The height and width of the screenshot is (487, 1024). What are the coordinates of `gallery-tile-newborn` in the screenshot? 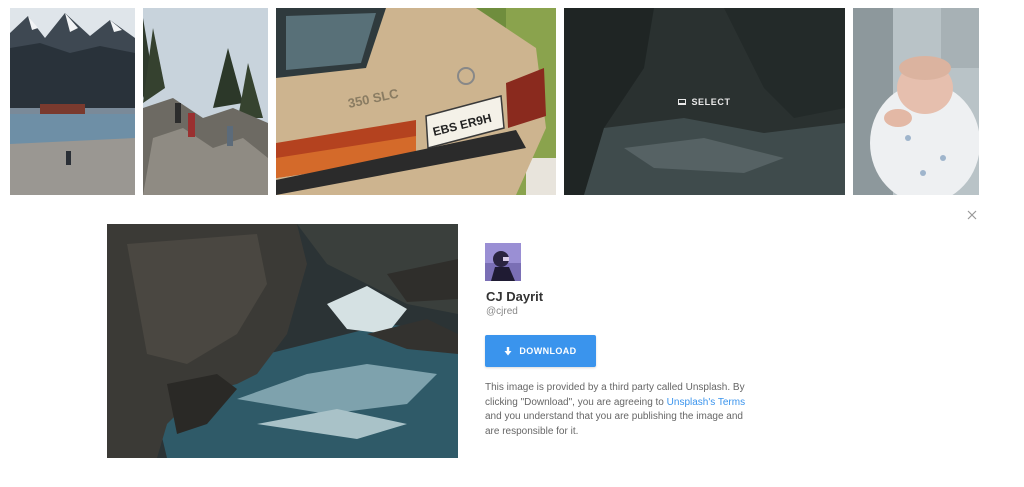 It's located at (916, 101).